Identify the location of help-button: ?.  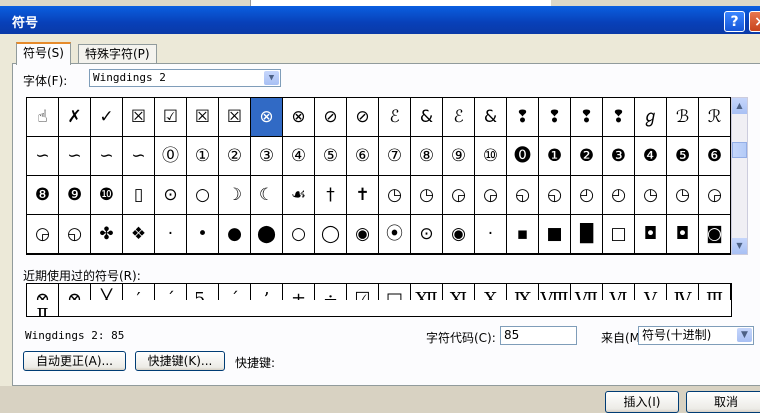
(734, 21).